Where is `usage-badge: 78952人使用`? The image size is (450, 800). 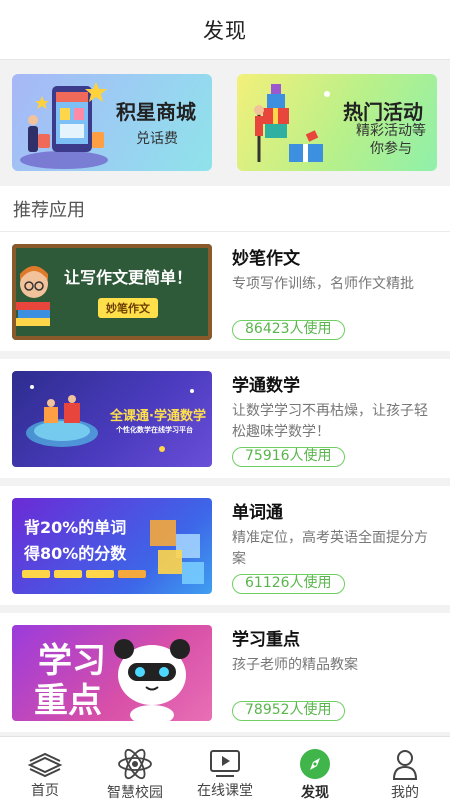
usage-badge: 78952人使用 is located at coordinates (288, 711).